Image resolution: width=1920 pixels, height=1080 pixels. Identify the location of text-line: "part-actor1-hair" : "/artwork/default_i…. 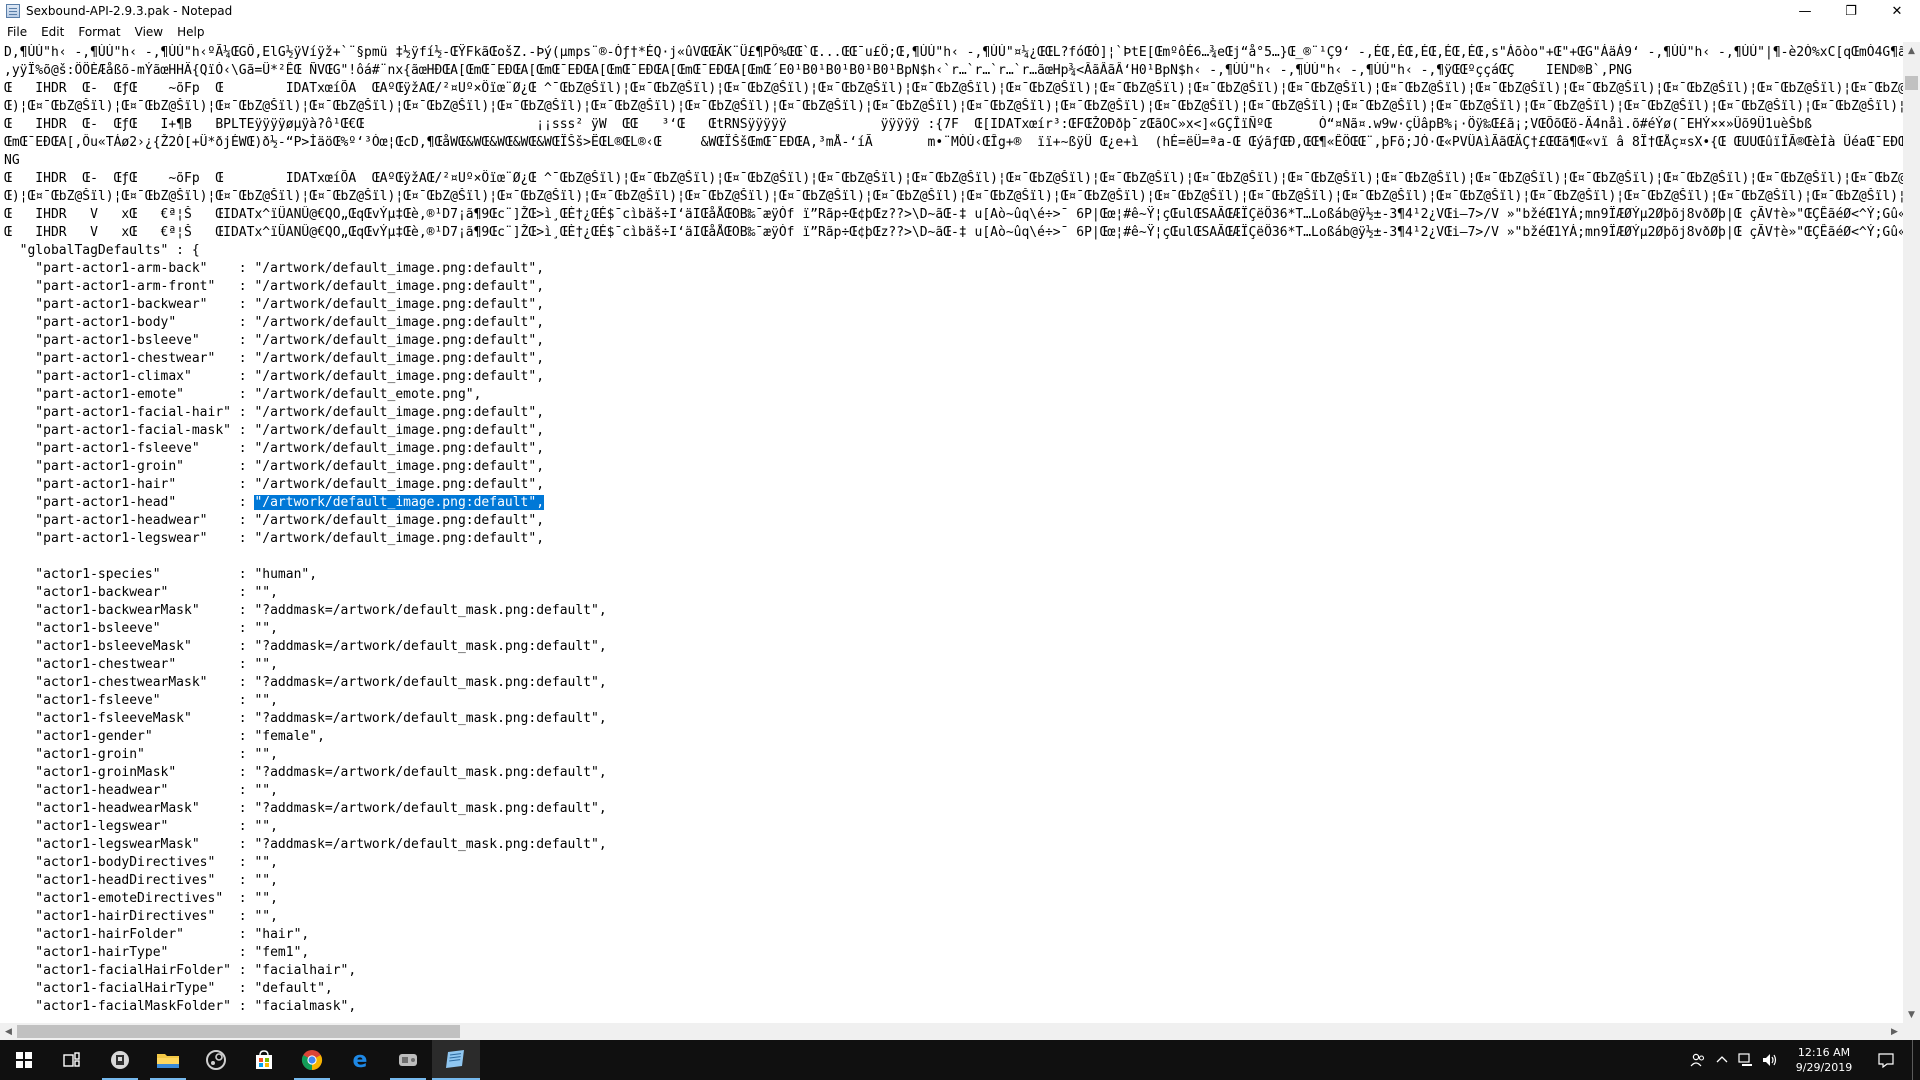
(953, 485).